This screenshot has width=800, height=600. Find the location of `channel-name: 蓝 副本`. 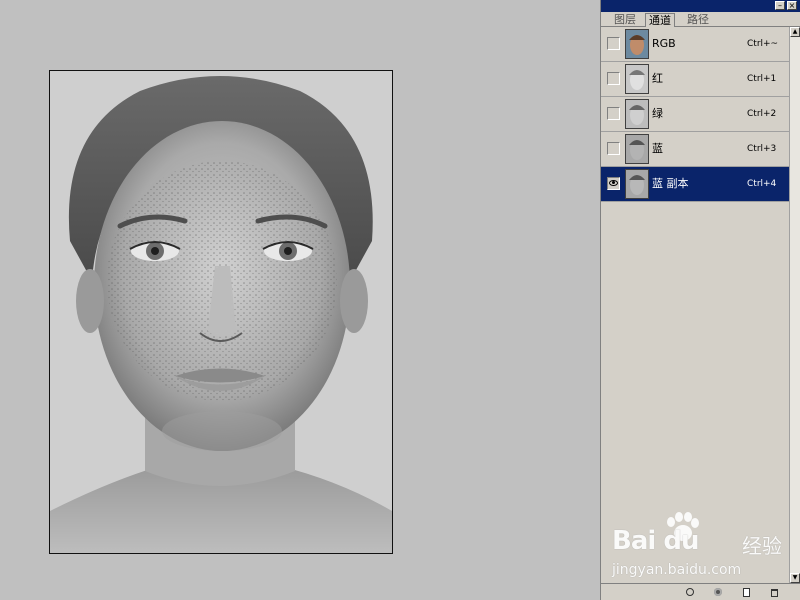

channel-name: 蓝 副本 is located at coordinates (670, 183).